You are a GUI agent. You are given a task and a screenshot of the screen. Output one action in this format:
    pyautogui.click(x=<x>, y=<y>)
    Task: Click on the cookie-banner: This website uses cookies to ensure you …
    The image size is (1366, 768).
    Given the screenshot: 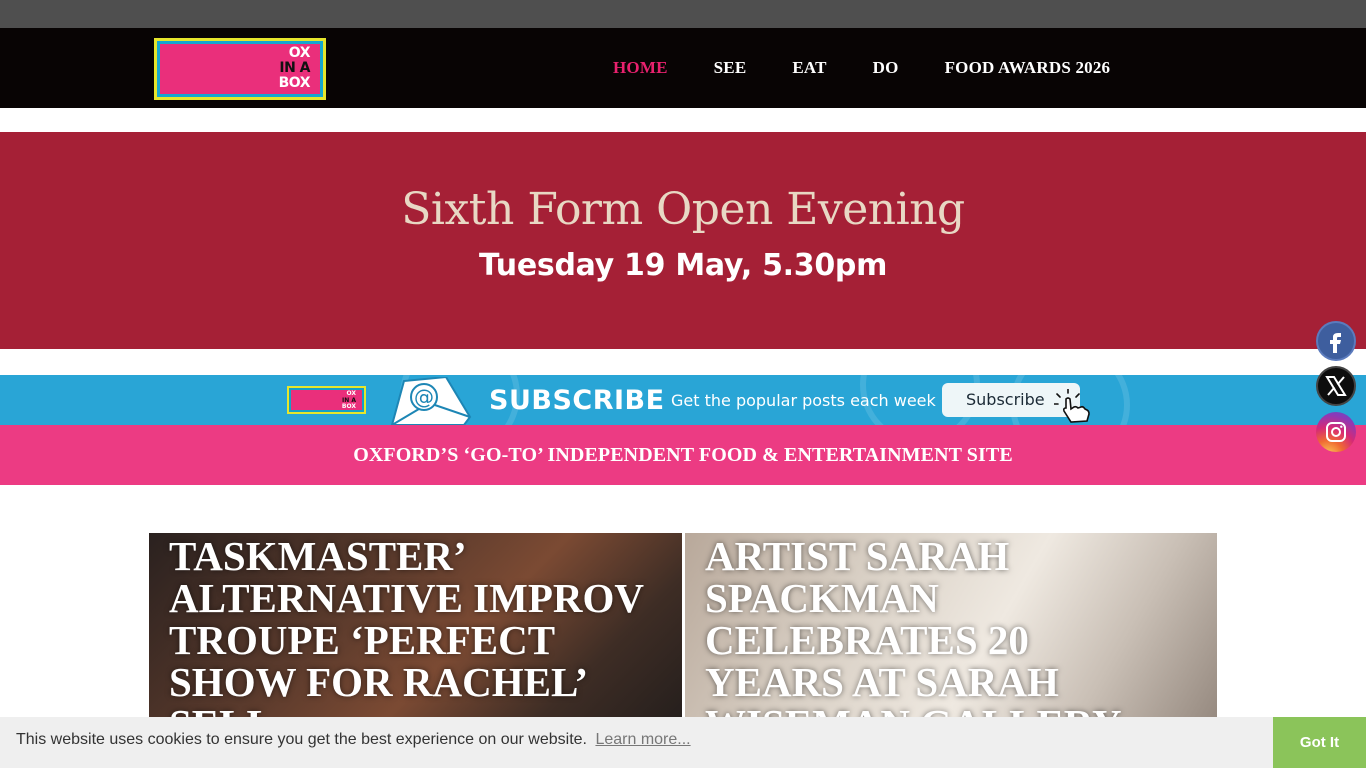 What is the action you would take?
    pyautogui.click(x=683, y=742)
    